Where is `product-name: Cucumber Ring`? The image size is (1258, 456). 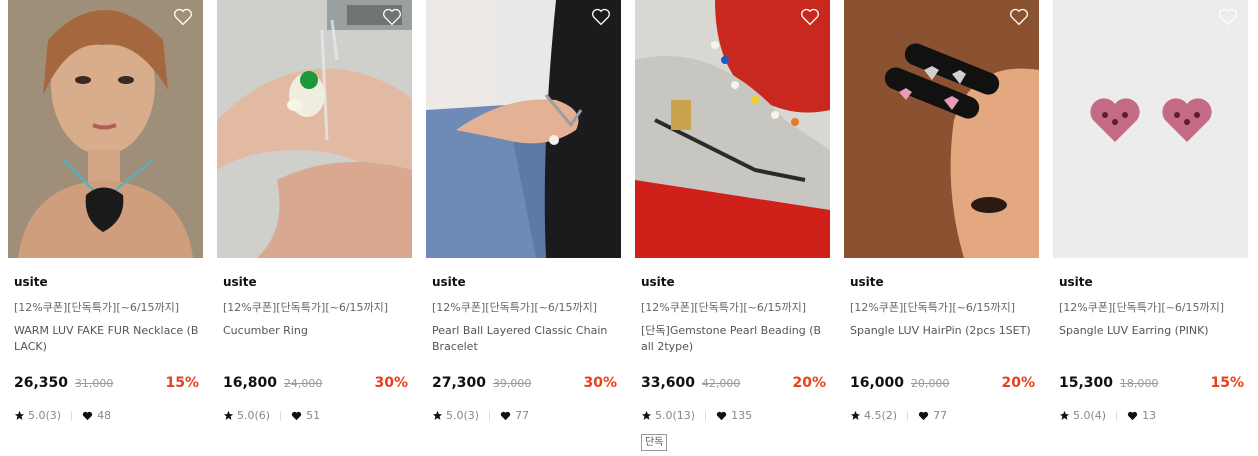 product-name: Cucumber Ring is located at coordinates (316, 331).